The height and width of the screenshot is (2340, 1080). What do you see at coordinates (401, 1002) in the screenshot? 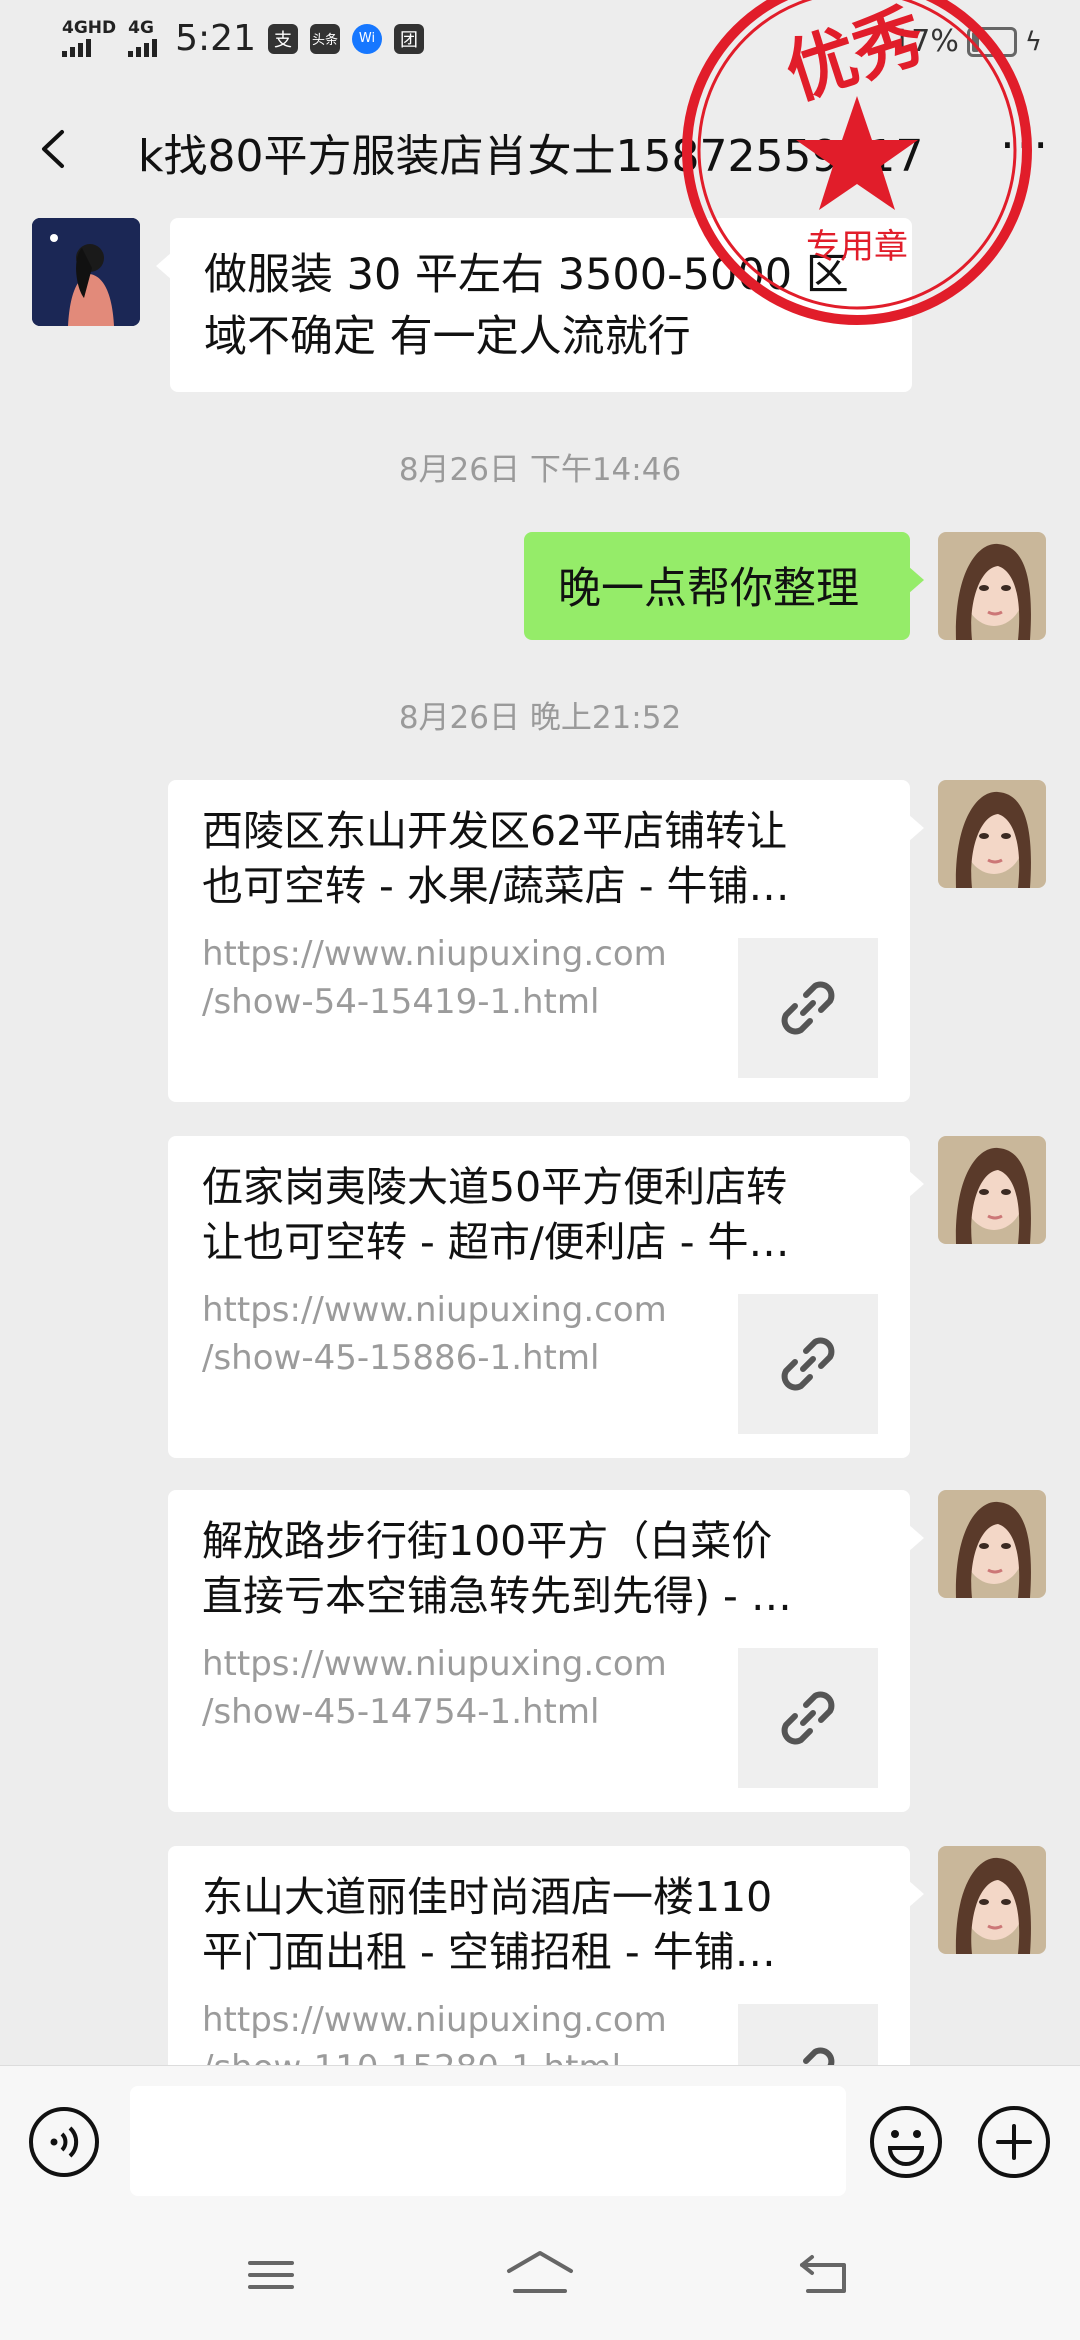
I see `link-url-line: /show-54-15419-1.html` at bounding box center [401, 1002].